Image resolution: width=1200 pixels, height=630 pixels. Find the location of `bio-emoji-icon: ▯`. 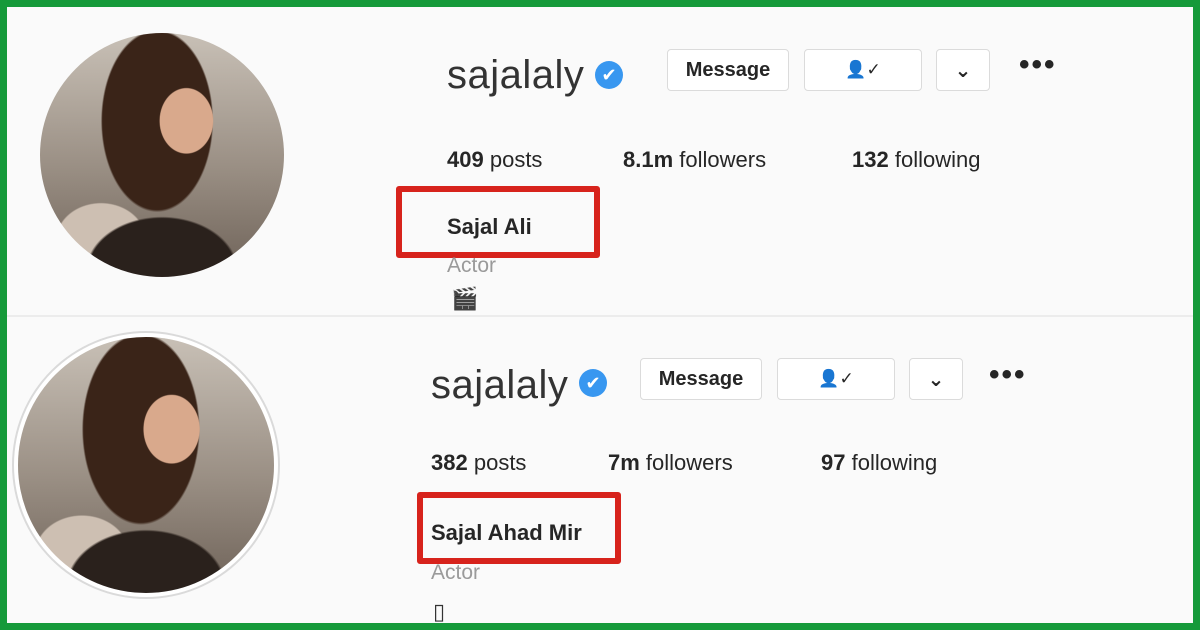

bio-emoji-icon: ▯ is located at coordinates (439, 611).